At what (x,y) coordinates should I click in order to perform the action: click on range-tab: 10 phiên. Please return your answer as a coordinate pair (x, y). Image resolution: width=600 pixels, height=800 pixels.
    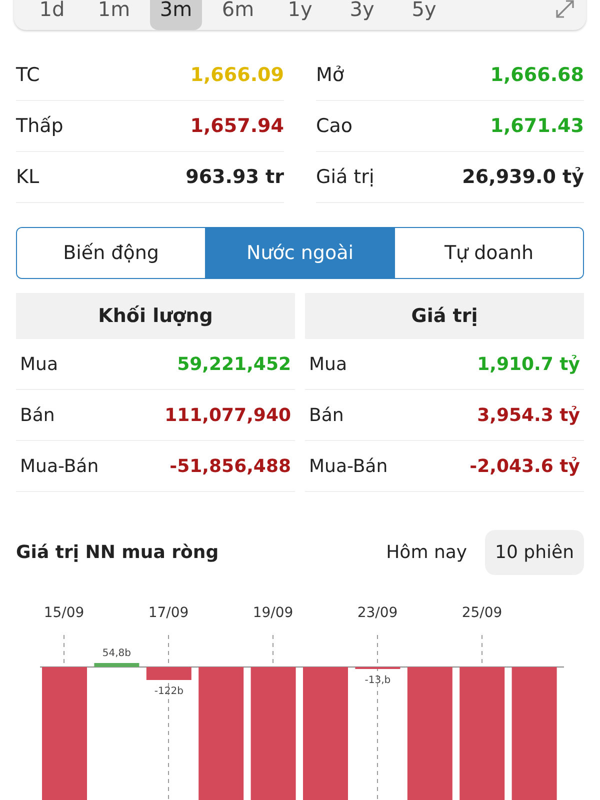
    Looking at the image, I should click on (534, 552).